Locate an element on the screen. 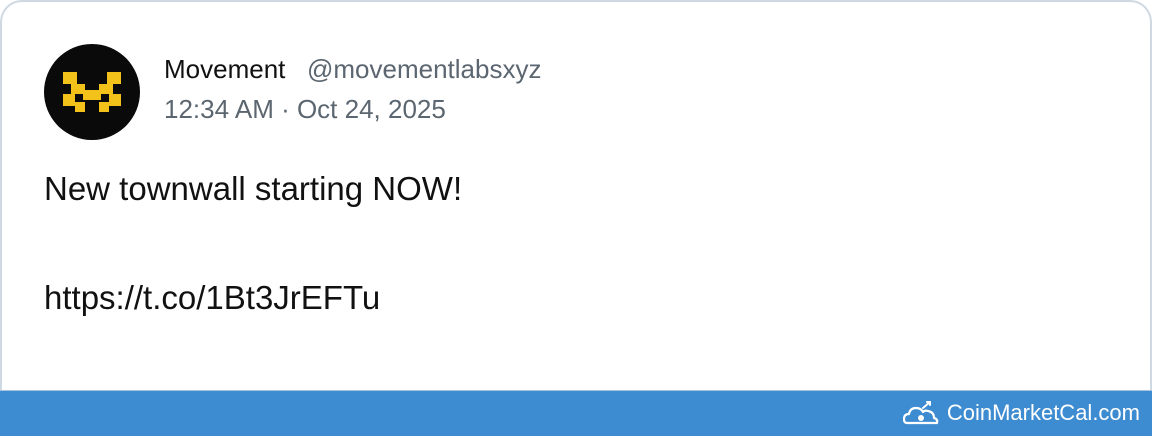 This screenshot has height=436, width=1152. tweet-text: New townwall starting NOW! is located at coordinates (253, 188).